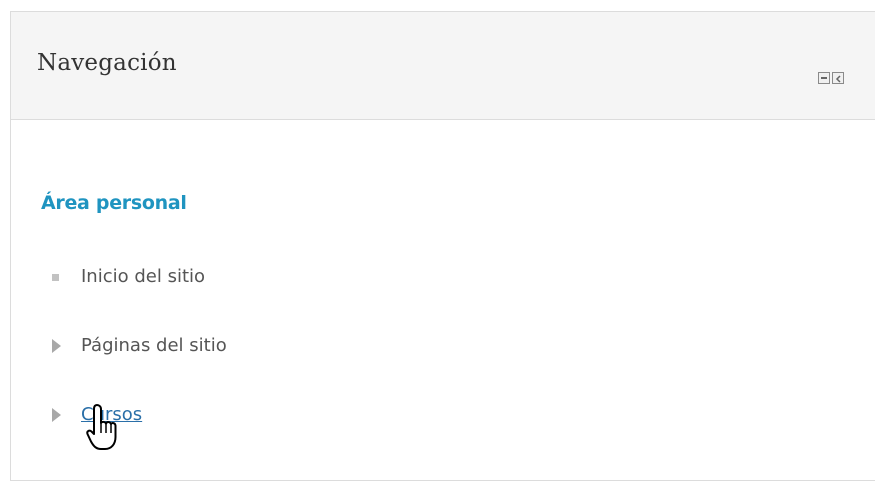 Image resolution: width=875 pixels, height=481 pixels. What do you see at coordinates (831, 78) in the screenshot?
I see `block-controls` at bounding box center [831, 78].